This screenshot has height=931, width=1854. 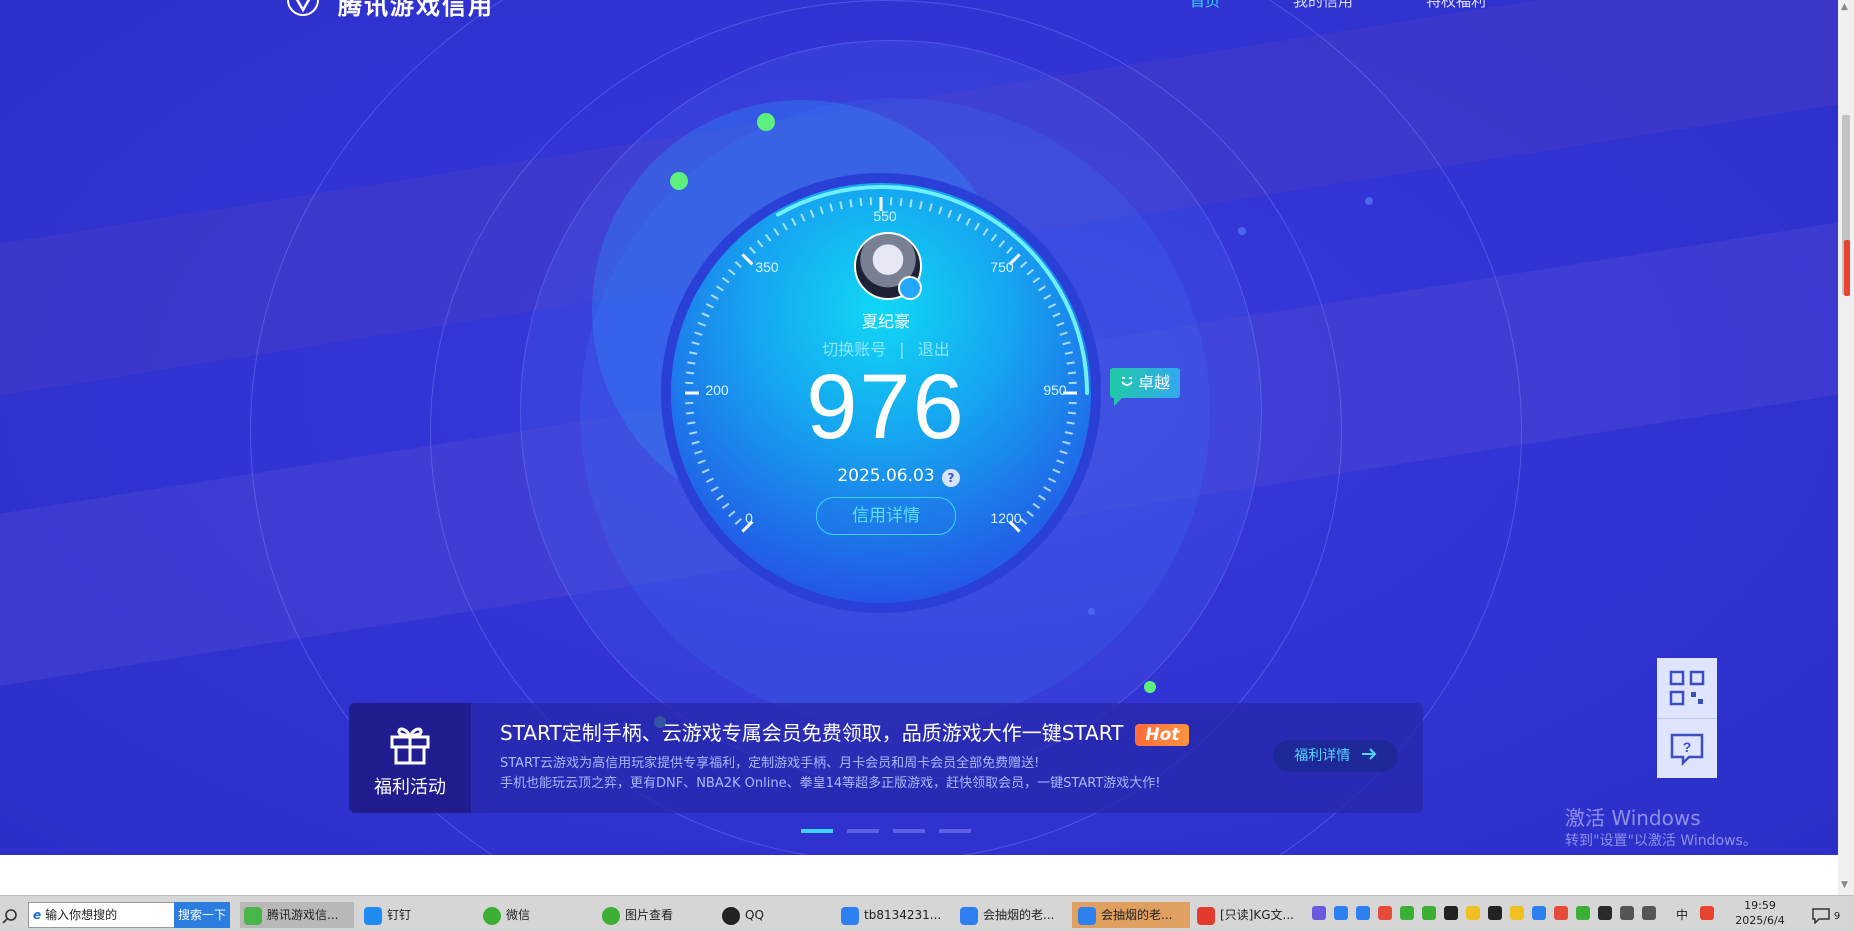 I want to click on taskbar-search-placeholder: 输入你想搜的, so click(x=81, y=915).